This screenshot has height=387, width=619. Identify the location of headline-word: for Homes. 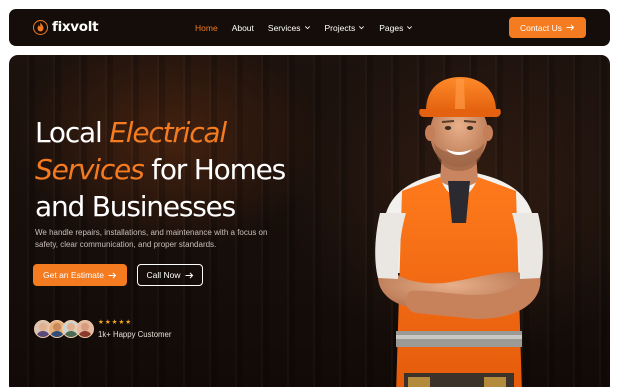
(218, 169).